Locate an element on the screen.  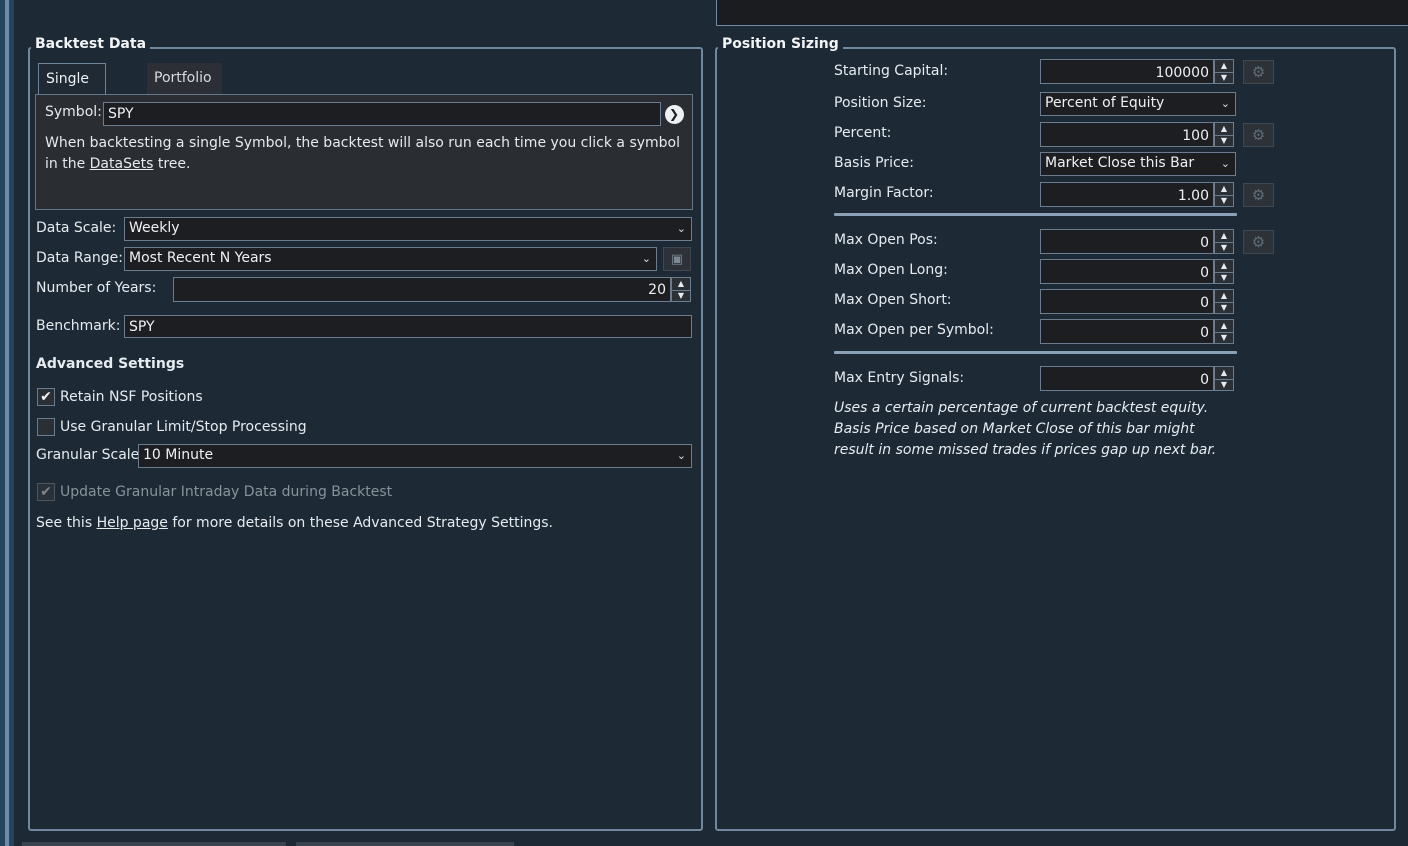
position-size-select: Percent of Equity ⌄ is located at coordinates (1138, 104).